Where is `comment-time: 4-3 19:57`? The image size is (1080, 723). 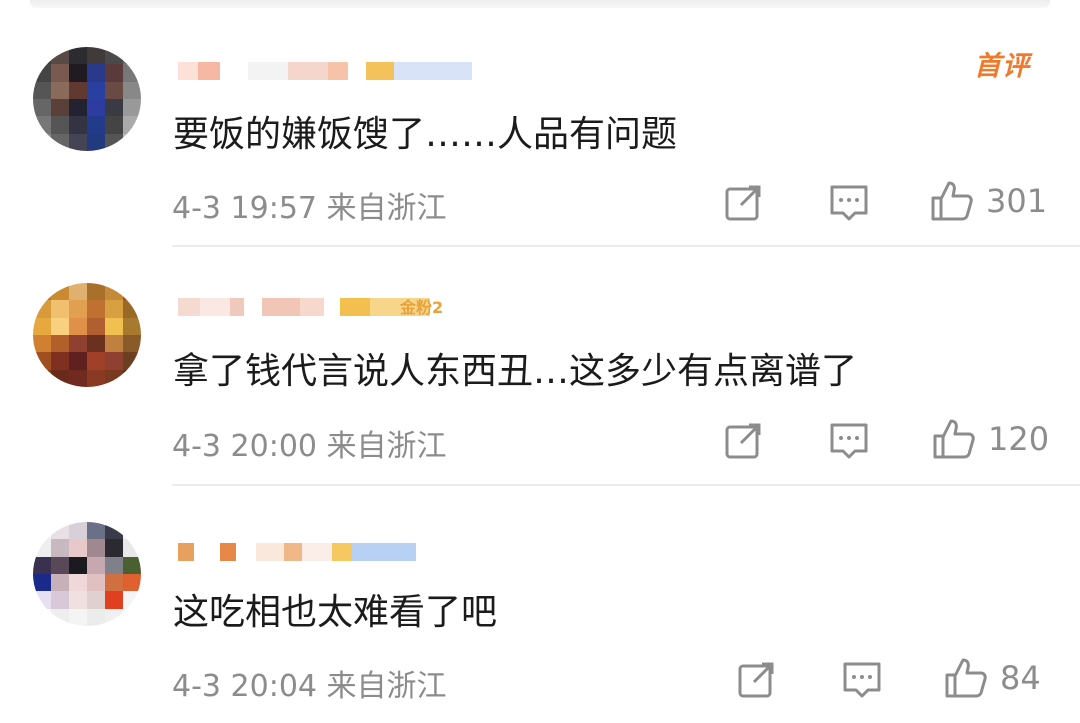 comment-time: 4-3 19:57 is located at coordinates (244, 208).